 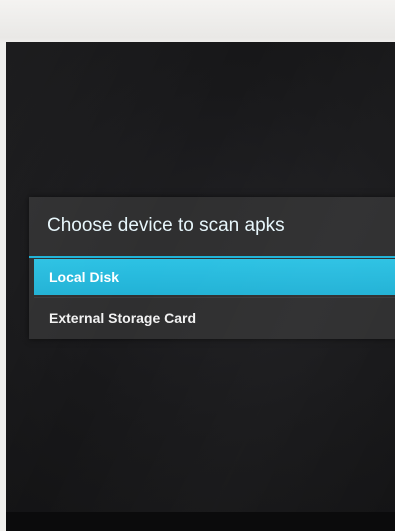 What do you see at coordinates (214, 318) in the screenshot?
I see `option-external-storage-card: External Storage Card` at bounding box center [214, 318].